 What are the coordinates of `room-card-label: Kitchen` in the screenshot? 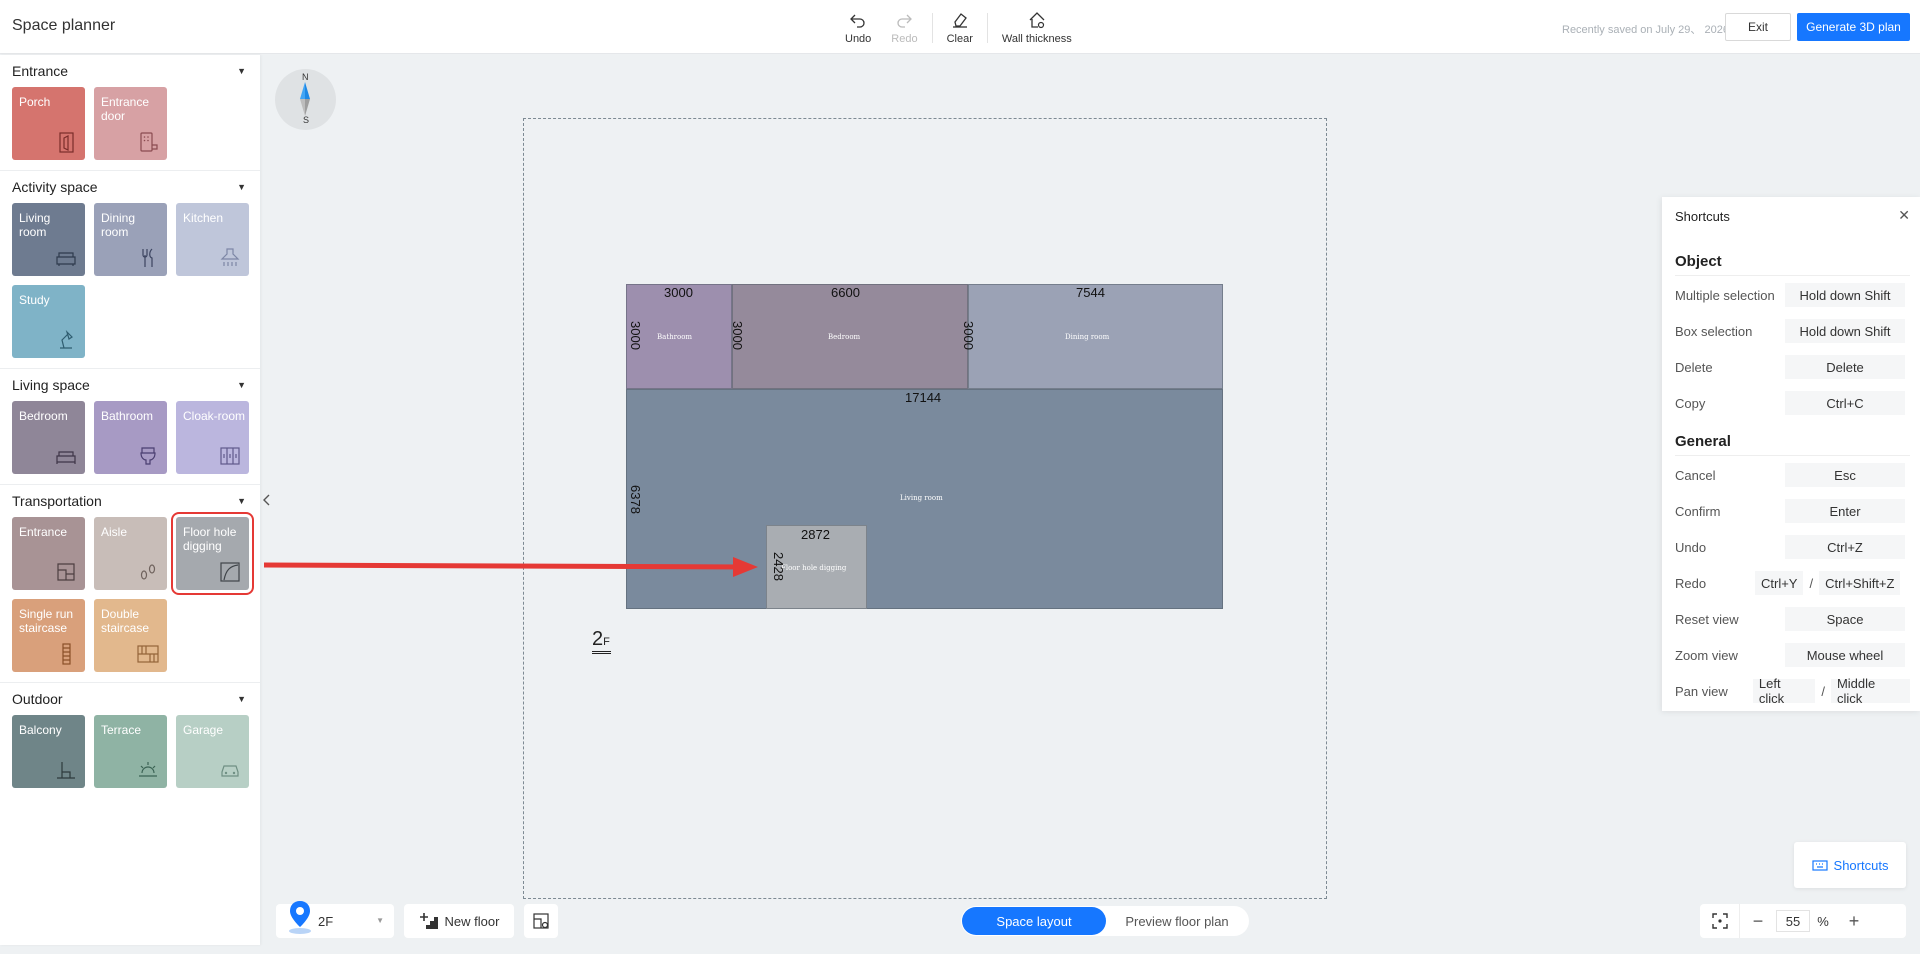 It's located at (203, 218).